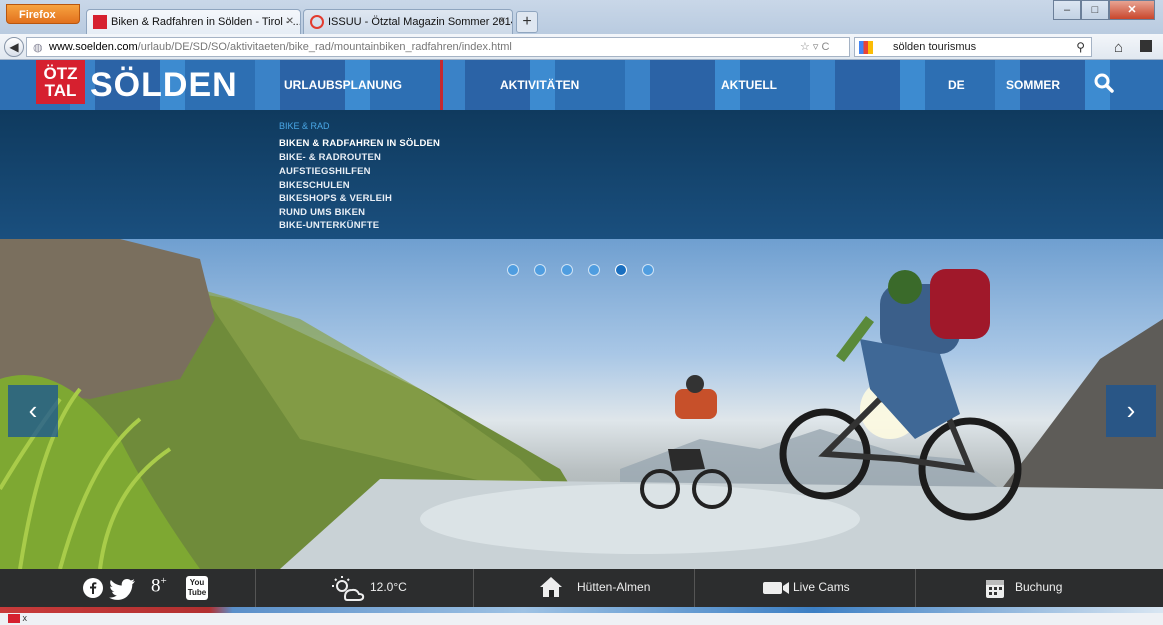 The image size is (1163, 625). What do you see at coordinates (164, 85) in the screenshot?
I see `soelden-wordmark: SÖLDEN` at bounding box center [164, 85].